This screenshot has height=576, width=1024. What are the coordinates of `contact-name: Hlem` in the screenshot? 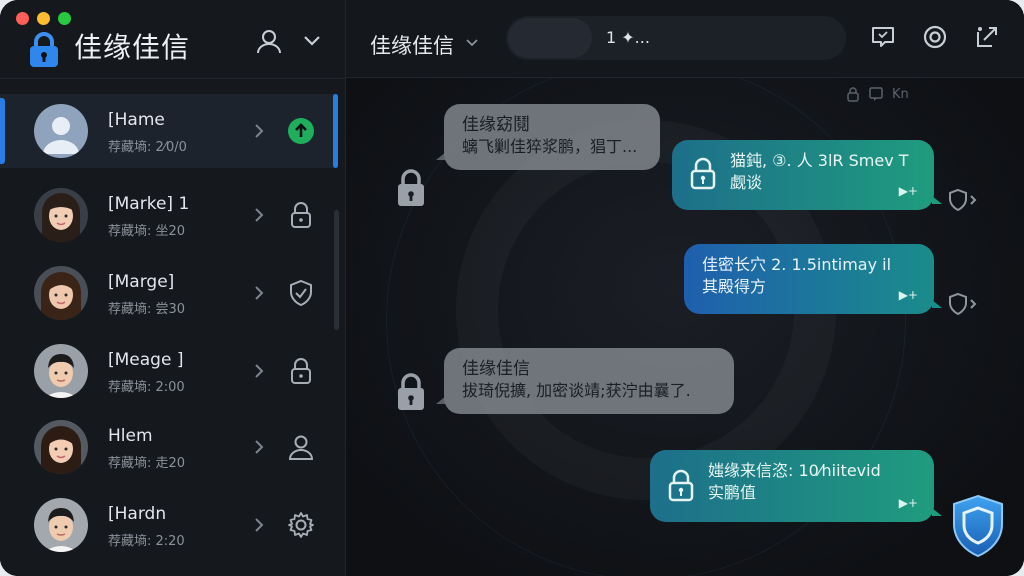 It's located at (130, 436).